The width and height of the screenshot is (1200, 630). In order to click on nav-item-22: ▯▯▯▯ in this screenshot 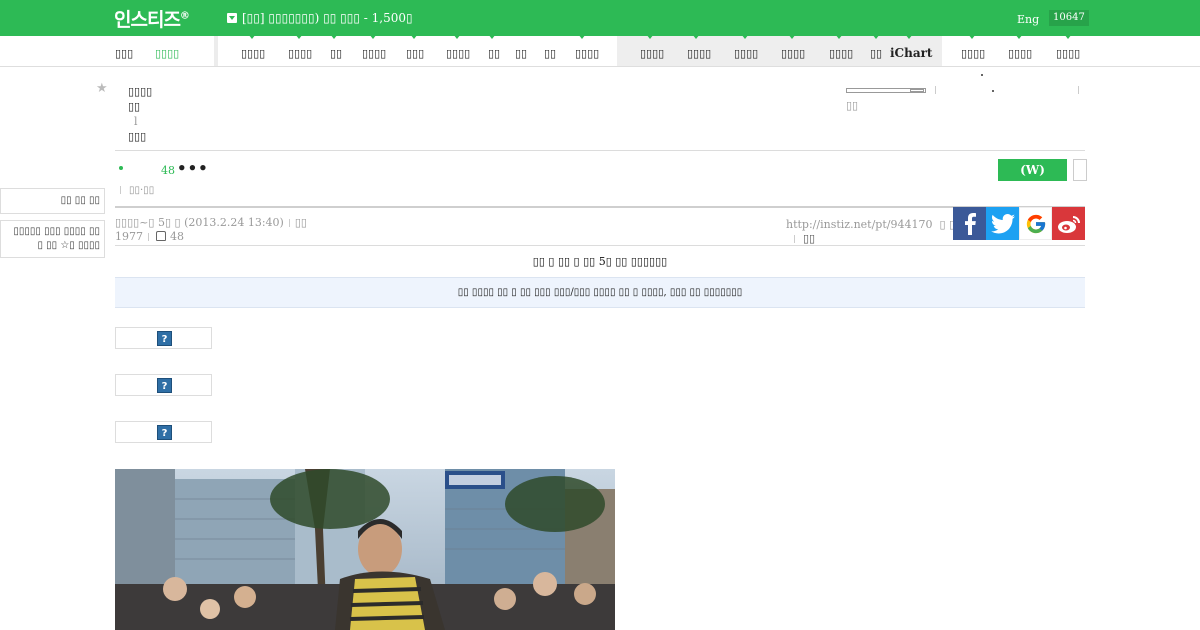, I will do `click(1068, 53)`.